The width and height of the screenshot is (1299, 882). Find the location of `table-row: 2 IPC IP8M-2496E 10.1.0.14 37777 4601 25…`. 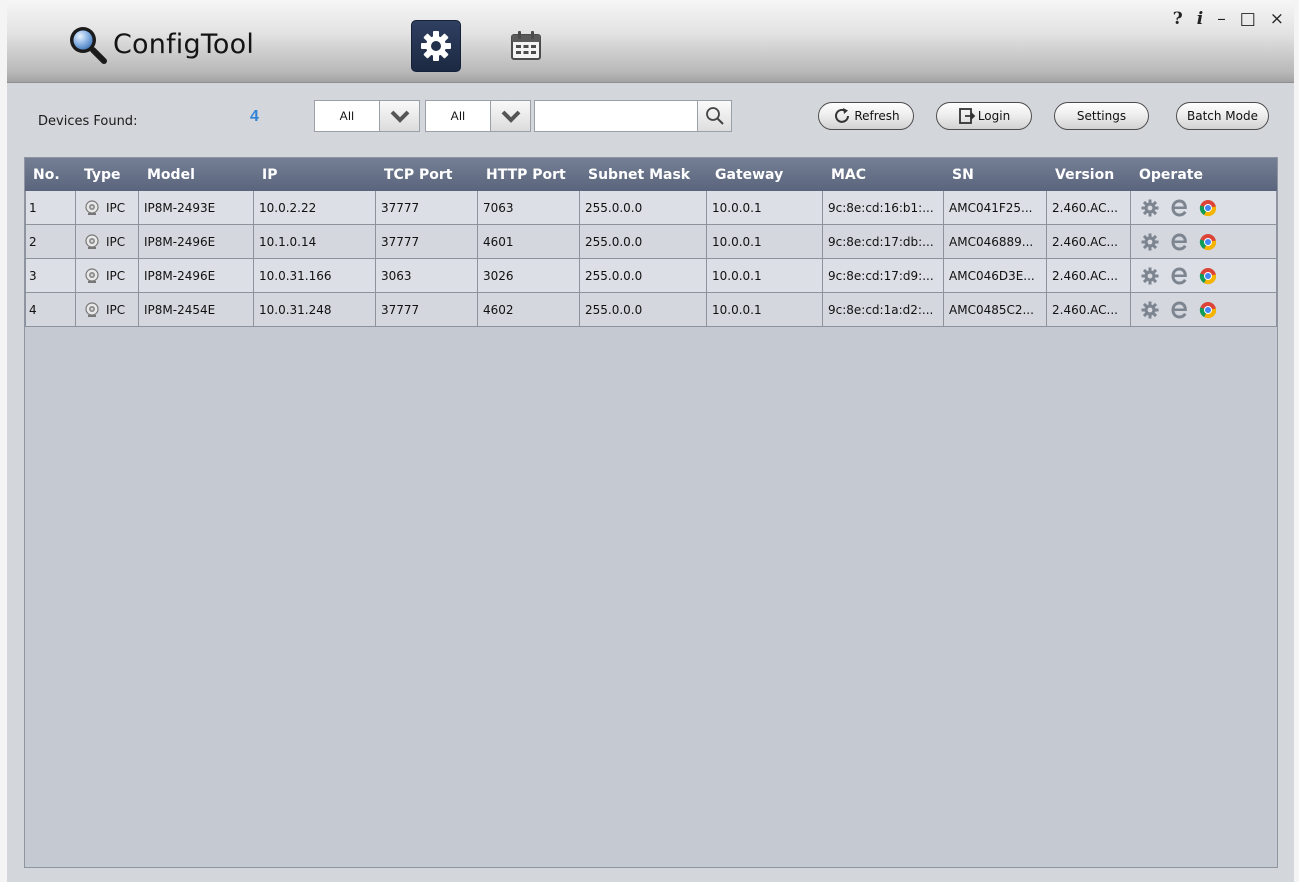

table-row: 2 IPC IP8M-2496E 10.1.0.14 37777 4601 25… is located at coordinates (651, 242).